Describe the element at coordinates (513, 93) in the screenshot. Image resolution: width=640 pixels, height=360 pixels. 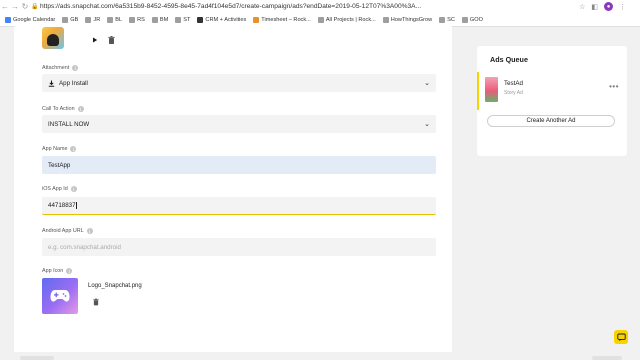
I see `ad-type: Story Ad` at that location.